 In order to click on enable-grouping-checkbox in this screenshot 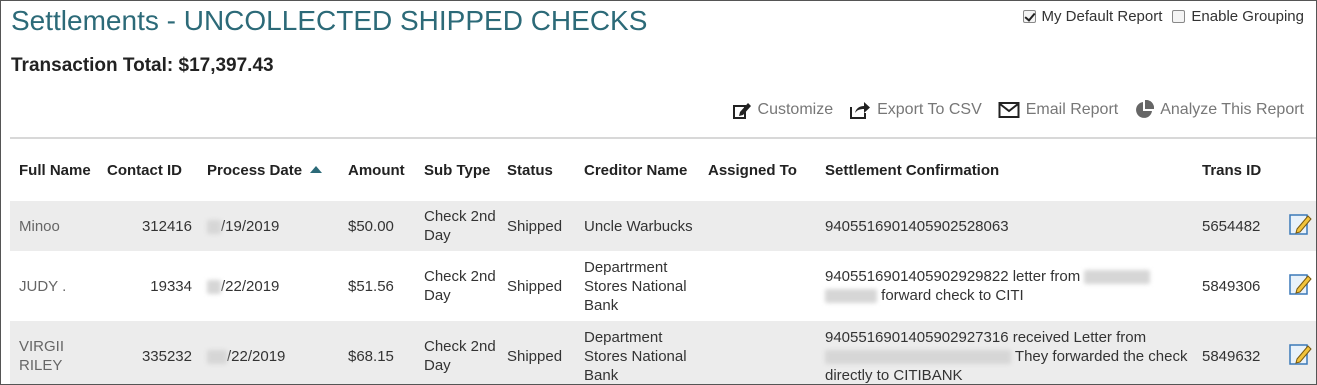, I will do `click(1179, 16)`.